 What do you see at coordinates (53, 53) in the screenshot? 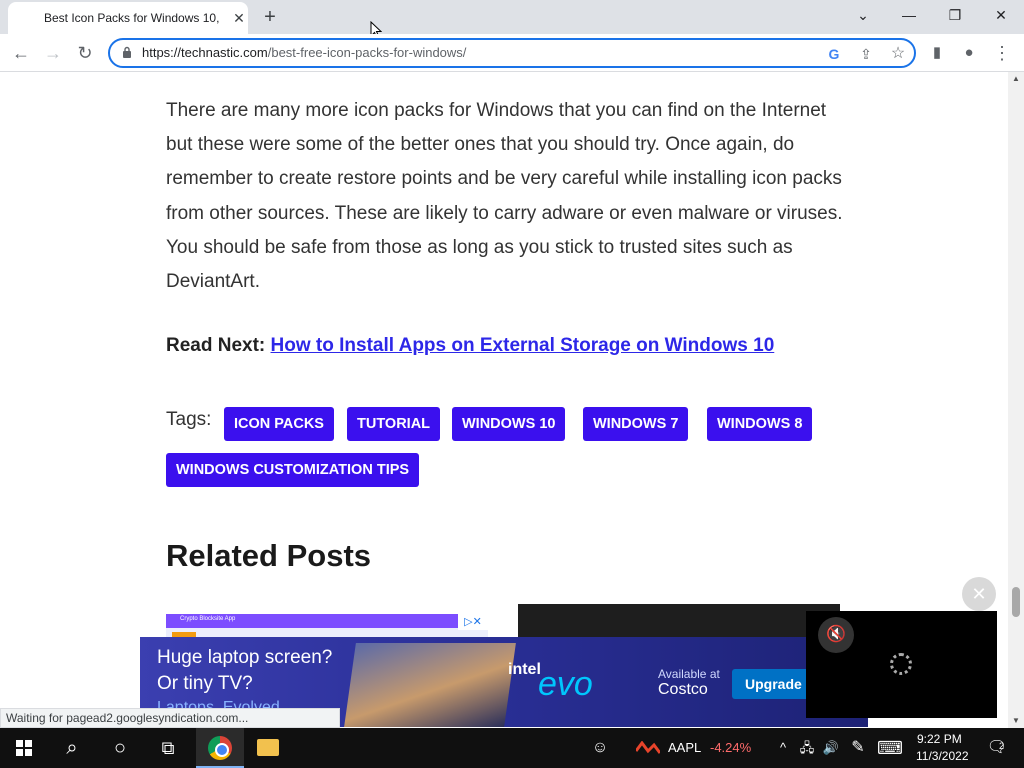
I see `forward-button: →` at bounding box center [53, 53].